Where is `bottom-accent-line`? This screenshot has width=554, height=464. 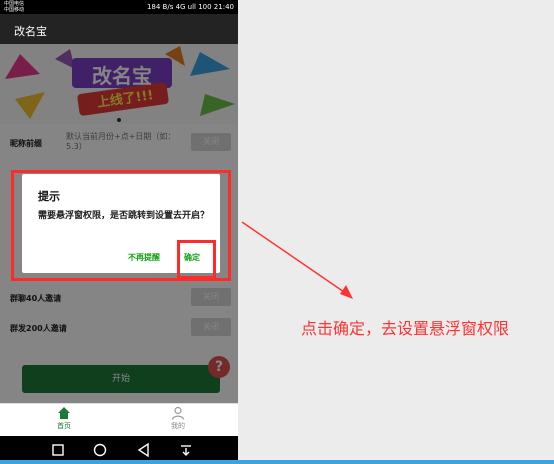
bottom-accent-line is located at coordinates (277, 462).